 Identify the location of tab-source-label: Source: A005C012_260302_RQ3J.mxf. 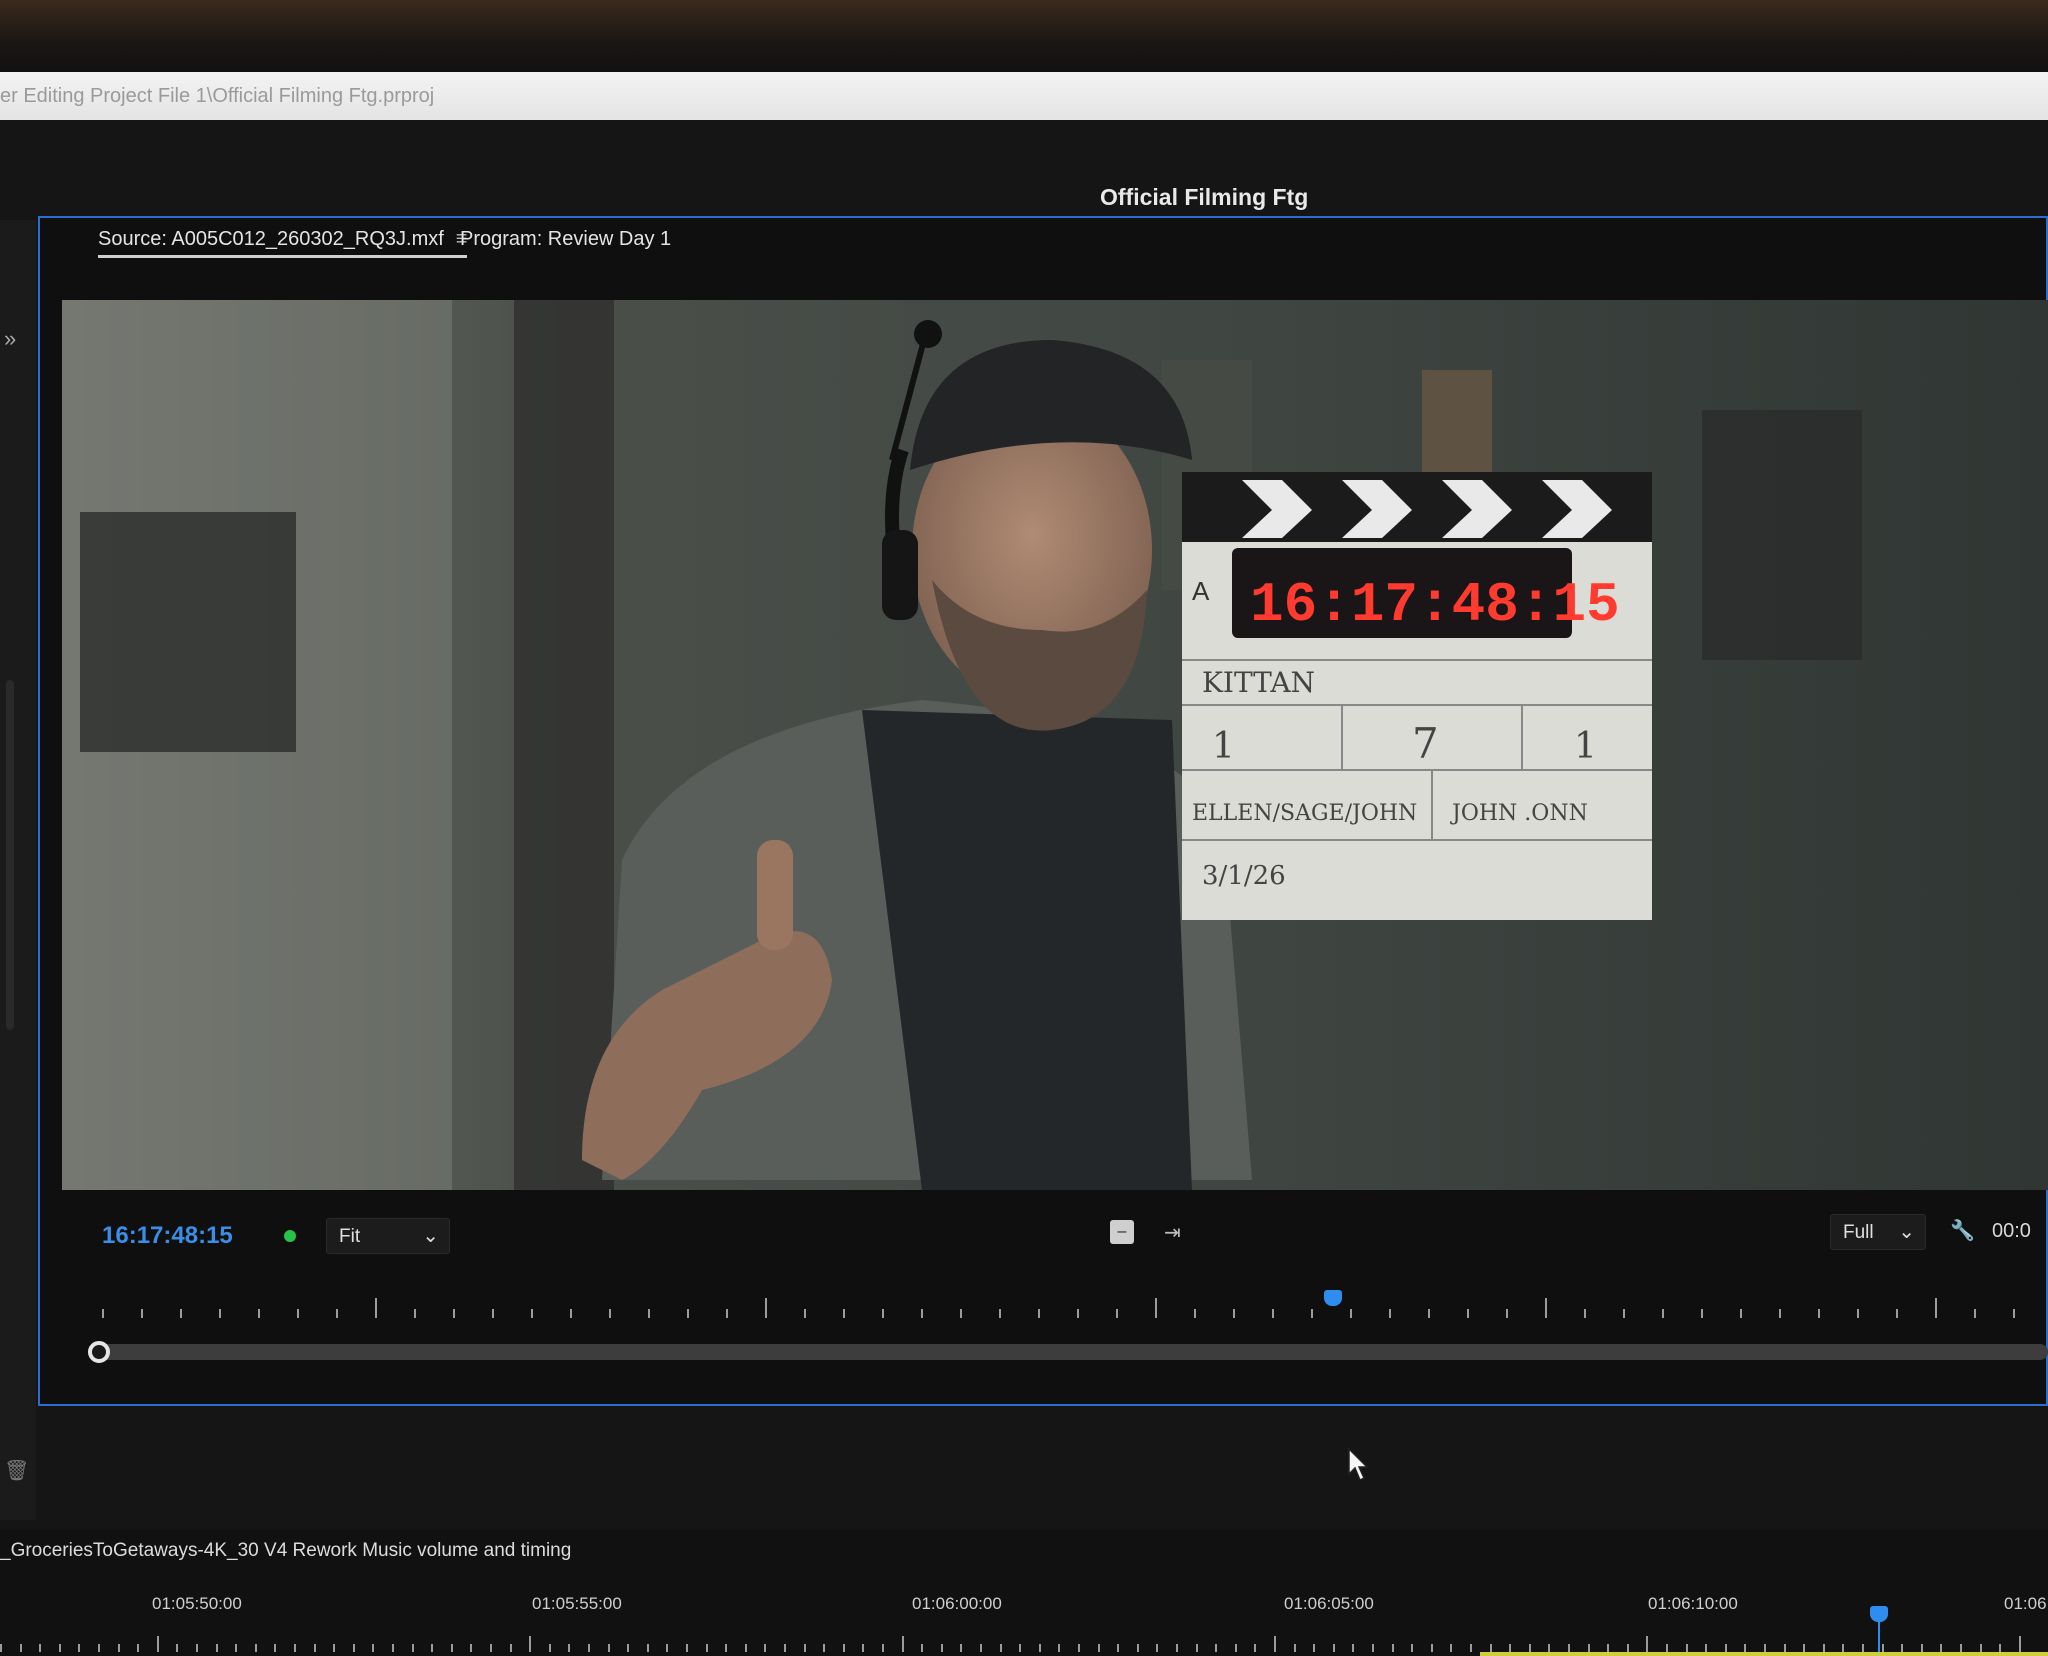
(271, 239).